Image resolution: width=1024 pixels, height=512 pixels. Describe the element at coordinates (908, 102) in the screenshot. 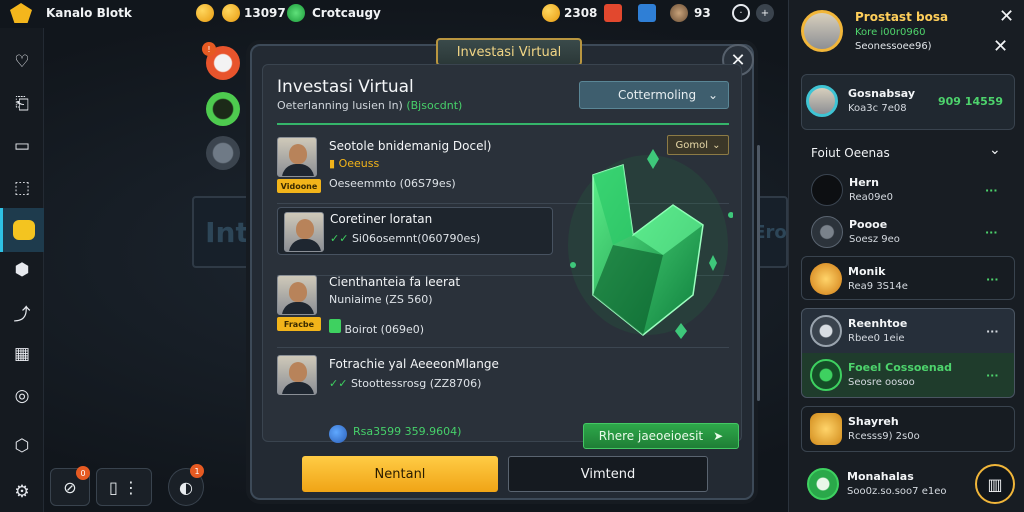

I see `featured-card: Gosnabsay Koa3c 7e08 909 14559` at that location.